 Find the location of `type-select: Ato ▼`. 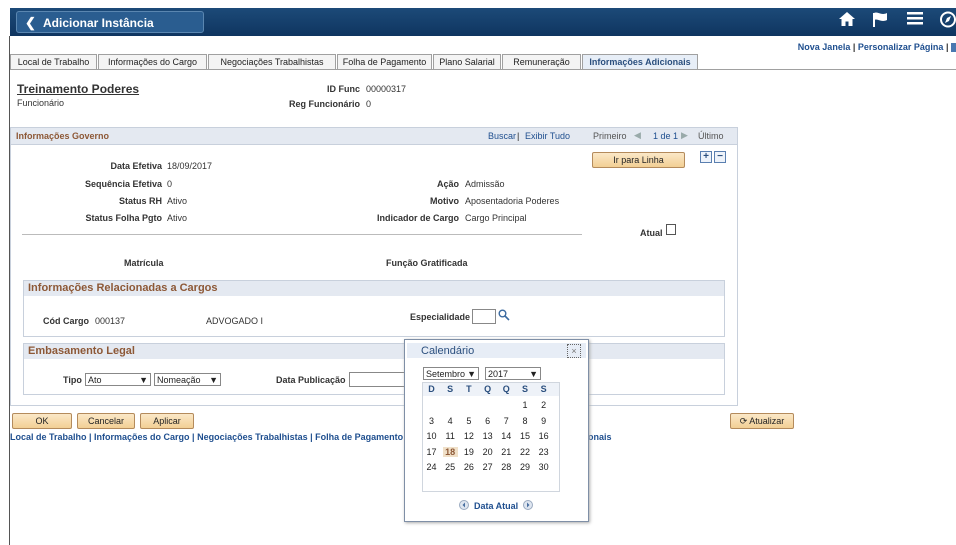

type-select: Ato ▼ is located at coordinates (118, 379).